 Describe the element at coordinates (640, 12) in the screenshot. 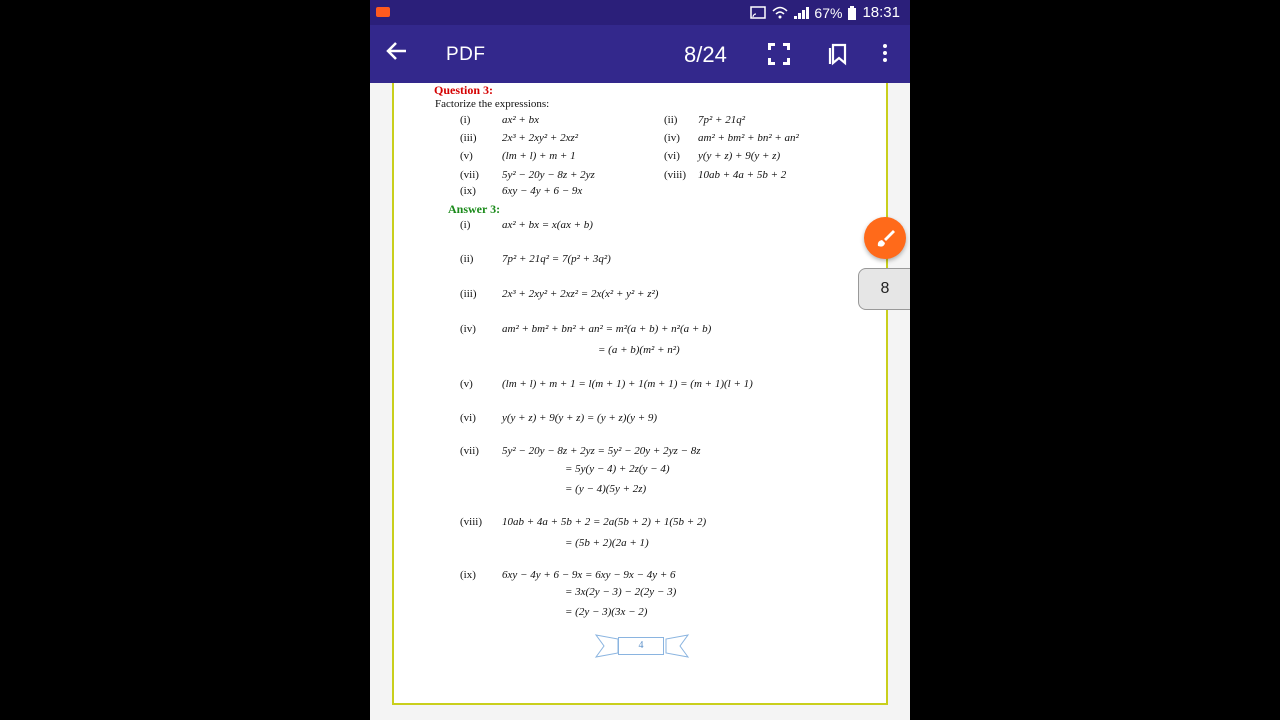

I see `status-bar: 67% 18:31` at that location.